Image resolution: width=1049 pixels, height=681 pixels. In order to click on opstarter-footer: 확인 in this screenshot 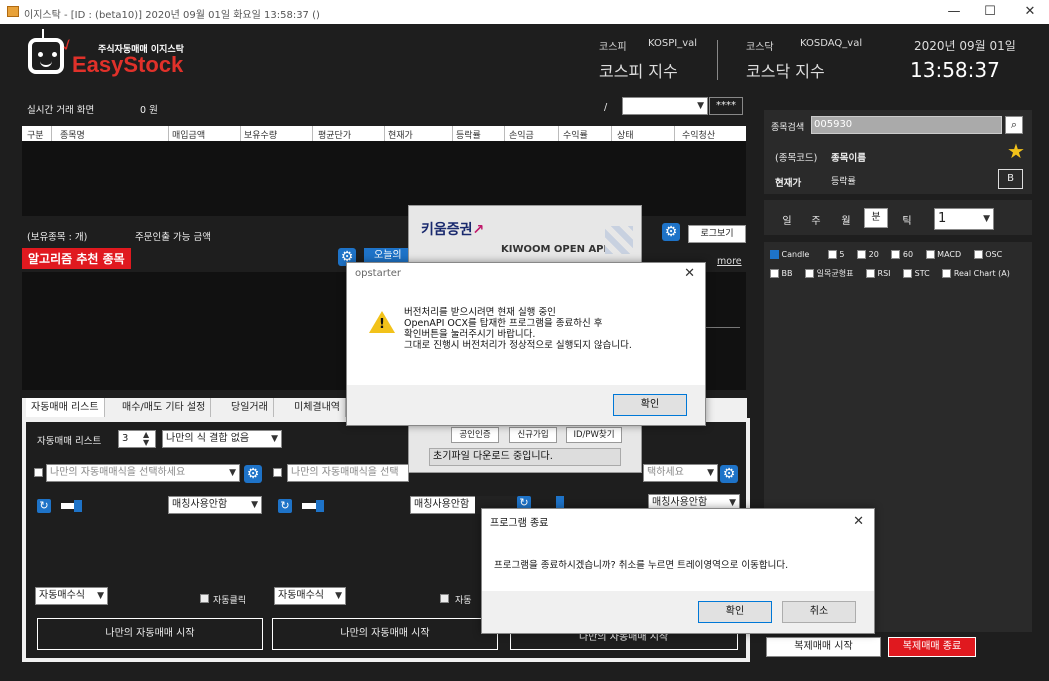, I will do `click(526, 405)`.